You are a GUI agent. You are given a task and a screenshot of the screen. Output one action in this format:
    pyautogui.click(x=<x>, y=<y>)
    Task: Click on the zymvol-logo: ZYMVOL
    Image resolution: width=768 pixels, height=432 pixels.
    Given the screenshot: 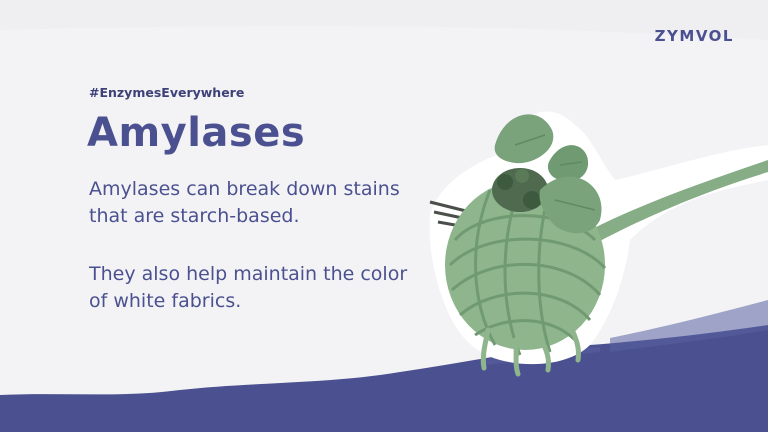 What is the action you would take?
    pyautogui.click(x=694, y=36)
    